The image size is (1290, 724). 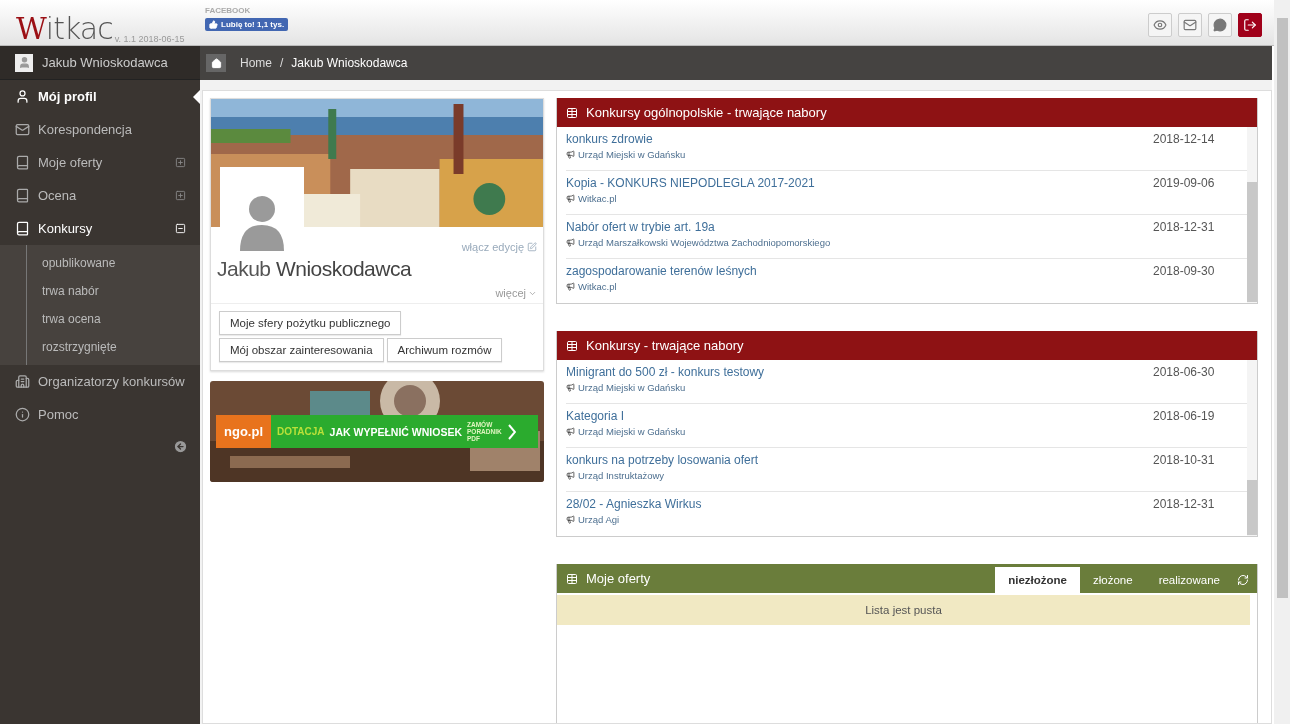 I want to click on facebook-label: FACEBOOK, so click(x=228, y=10).